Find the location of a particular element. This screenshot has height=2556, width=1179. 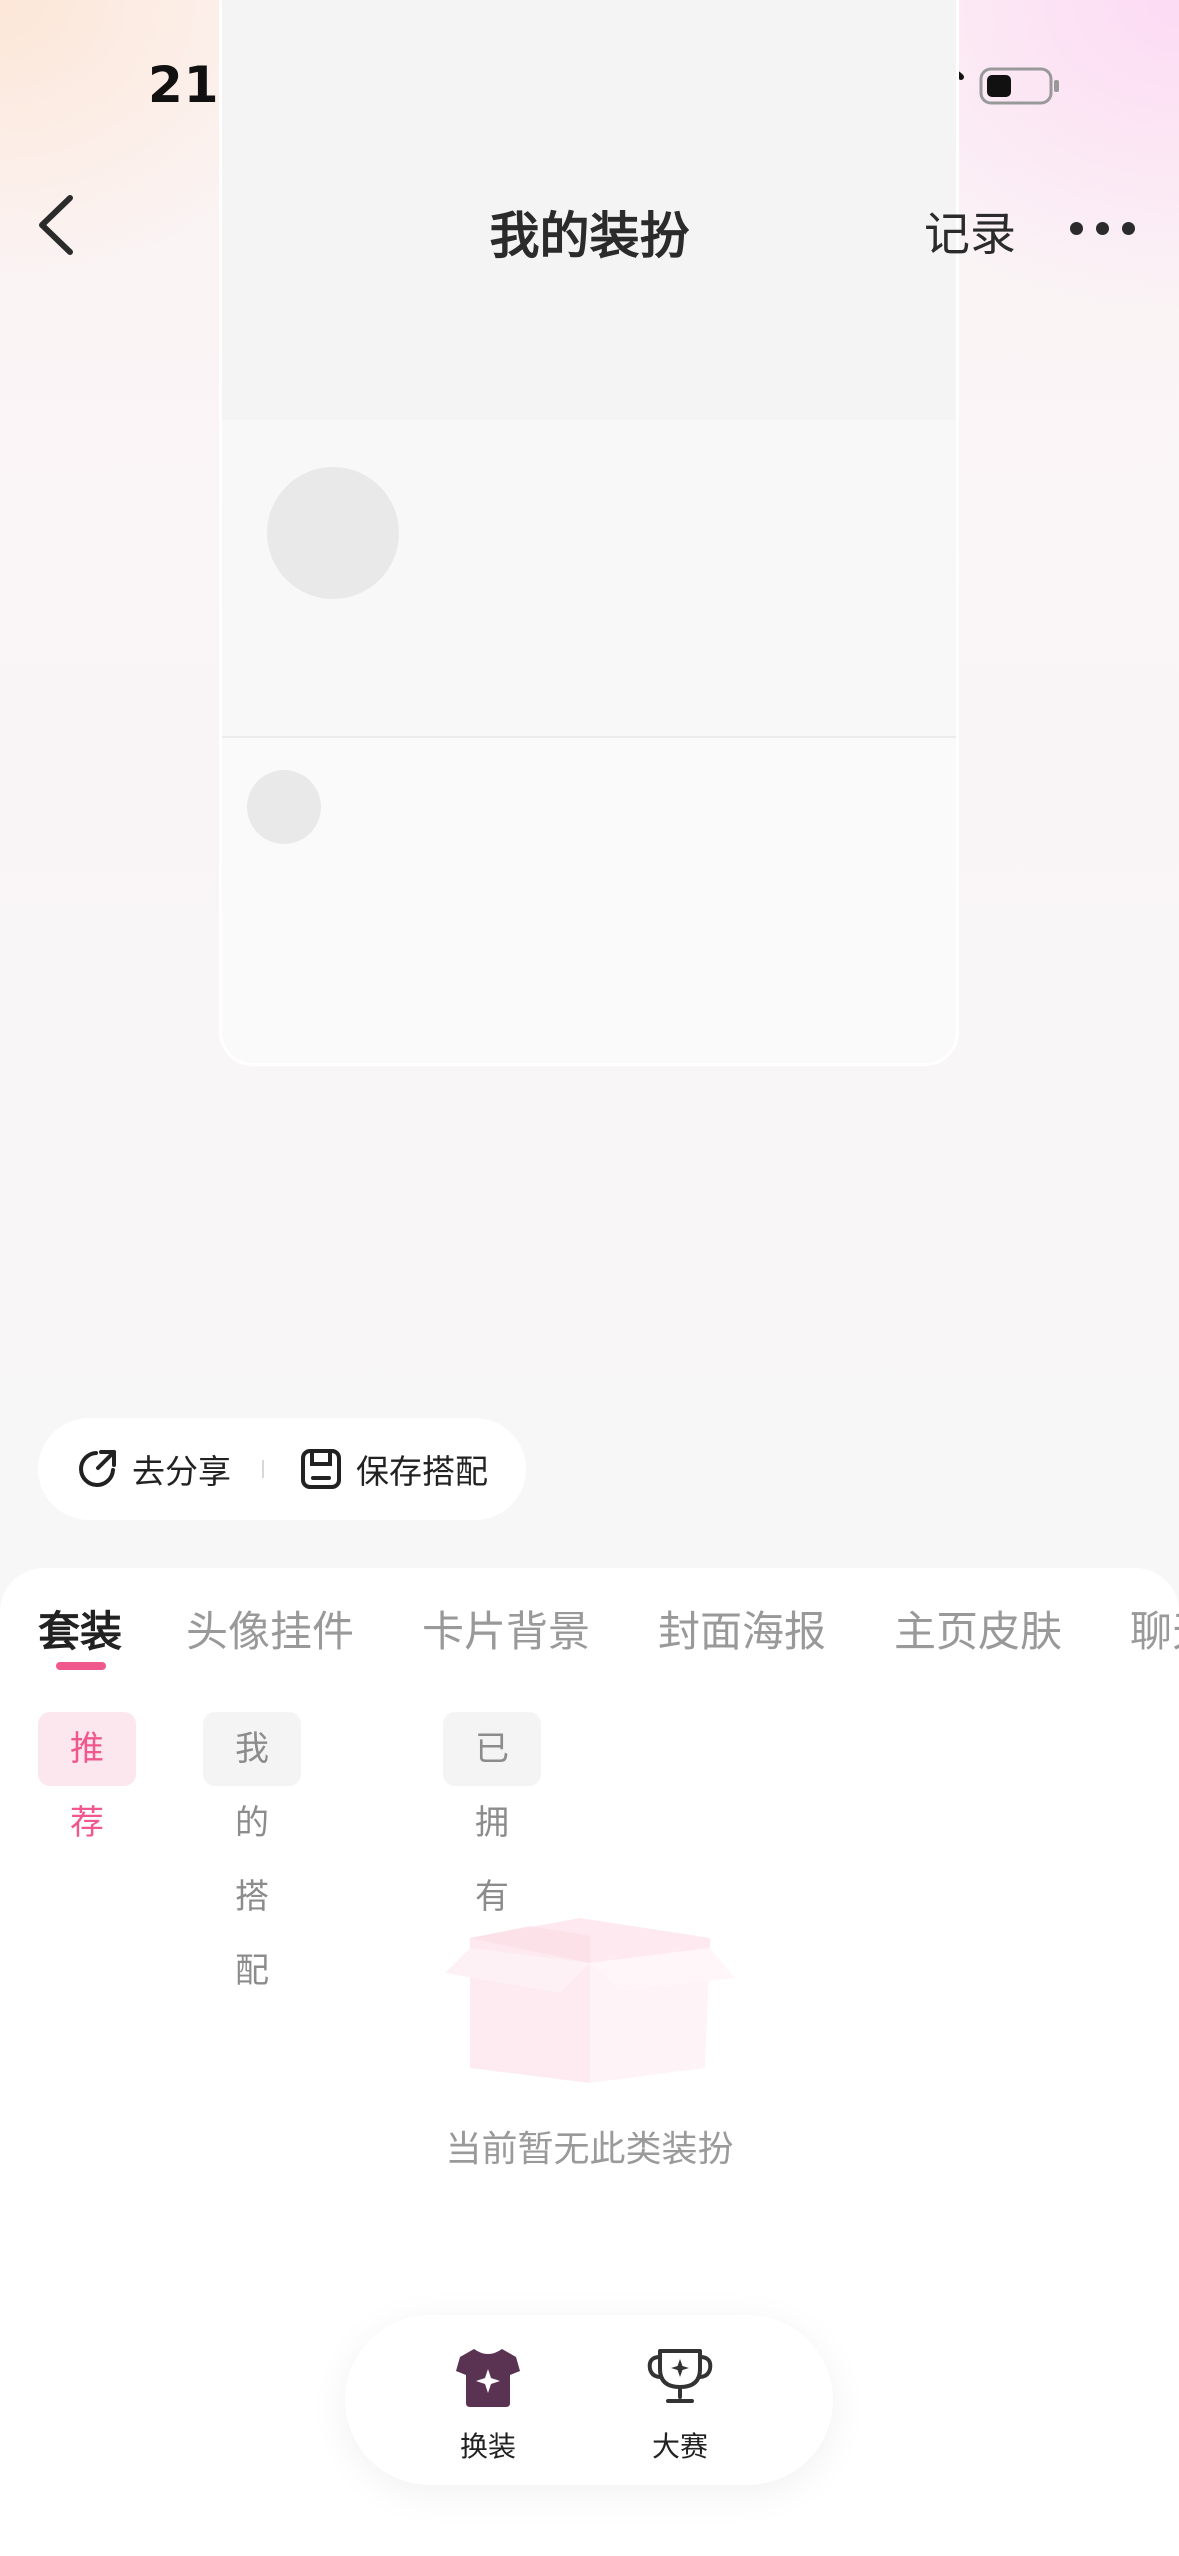

bottom-nav-outfit: 换装 is located at coordinates (488, 2400).